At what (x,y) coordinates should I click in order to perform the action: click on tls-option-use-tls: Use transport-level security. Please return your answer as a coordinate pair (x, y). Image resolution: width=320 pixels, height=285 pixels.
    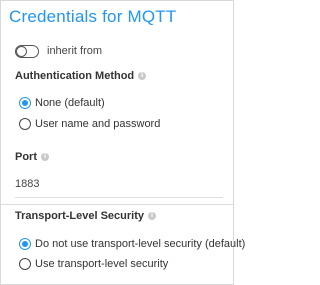
    Looking at the image, I should click on (93, 264).